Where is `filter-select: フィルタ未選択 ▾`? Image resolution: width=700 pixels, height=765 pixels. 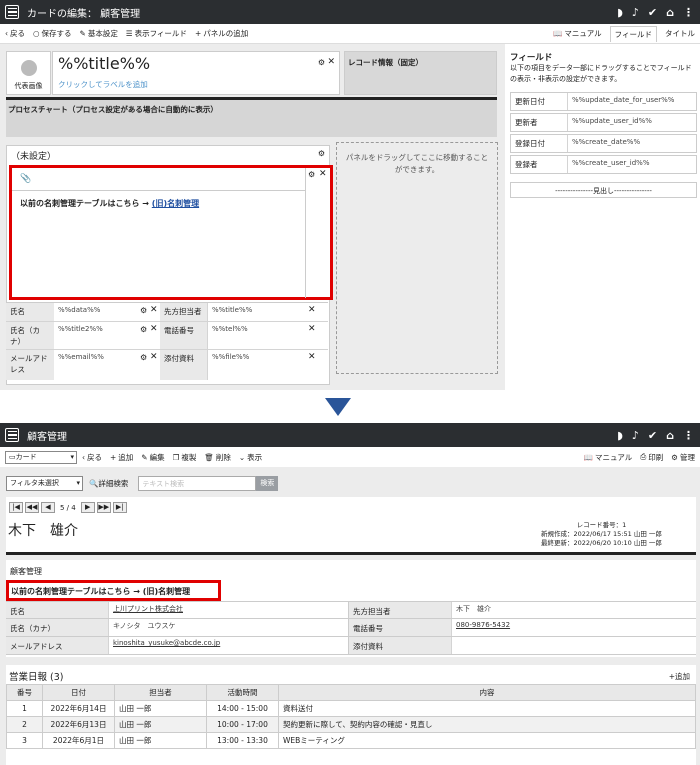 filter-select: フィルタ未選択 ▾ is located at coordinates (44, 483).